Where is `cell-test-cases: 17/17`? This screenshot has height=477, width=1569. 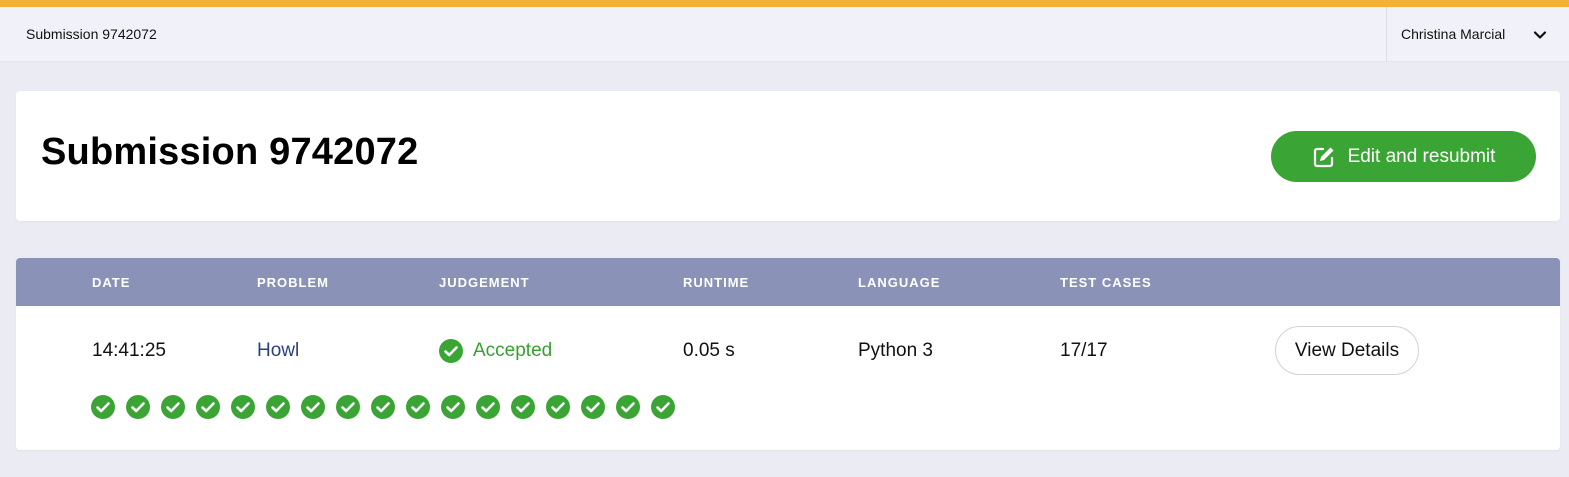
cell-test-cases: 17/17 is located at coordinates (1084, 350).